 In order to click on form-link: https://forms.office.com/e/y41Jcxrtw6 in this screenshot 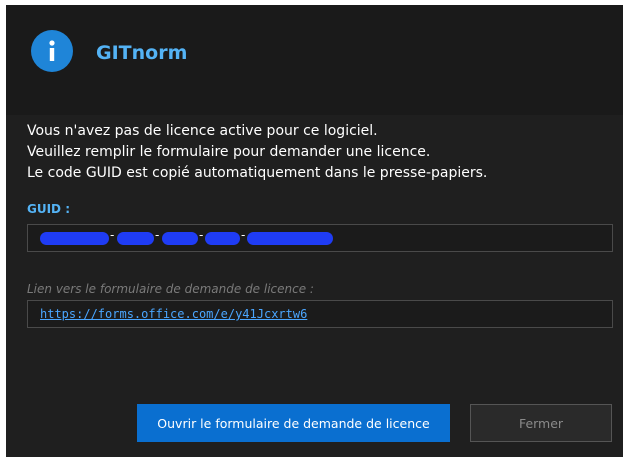, I will do `click(173, 314)`.